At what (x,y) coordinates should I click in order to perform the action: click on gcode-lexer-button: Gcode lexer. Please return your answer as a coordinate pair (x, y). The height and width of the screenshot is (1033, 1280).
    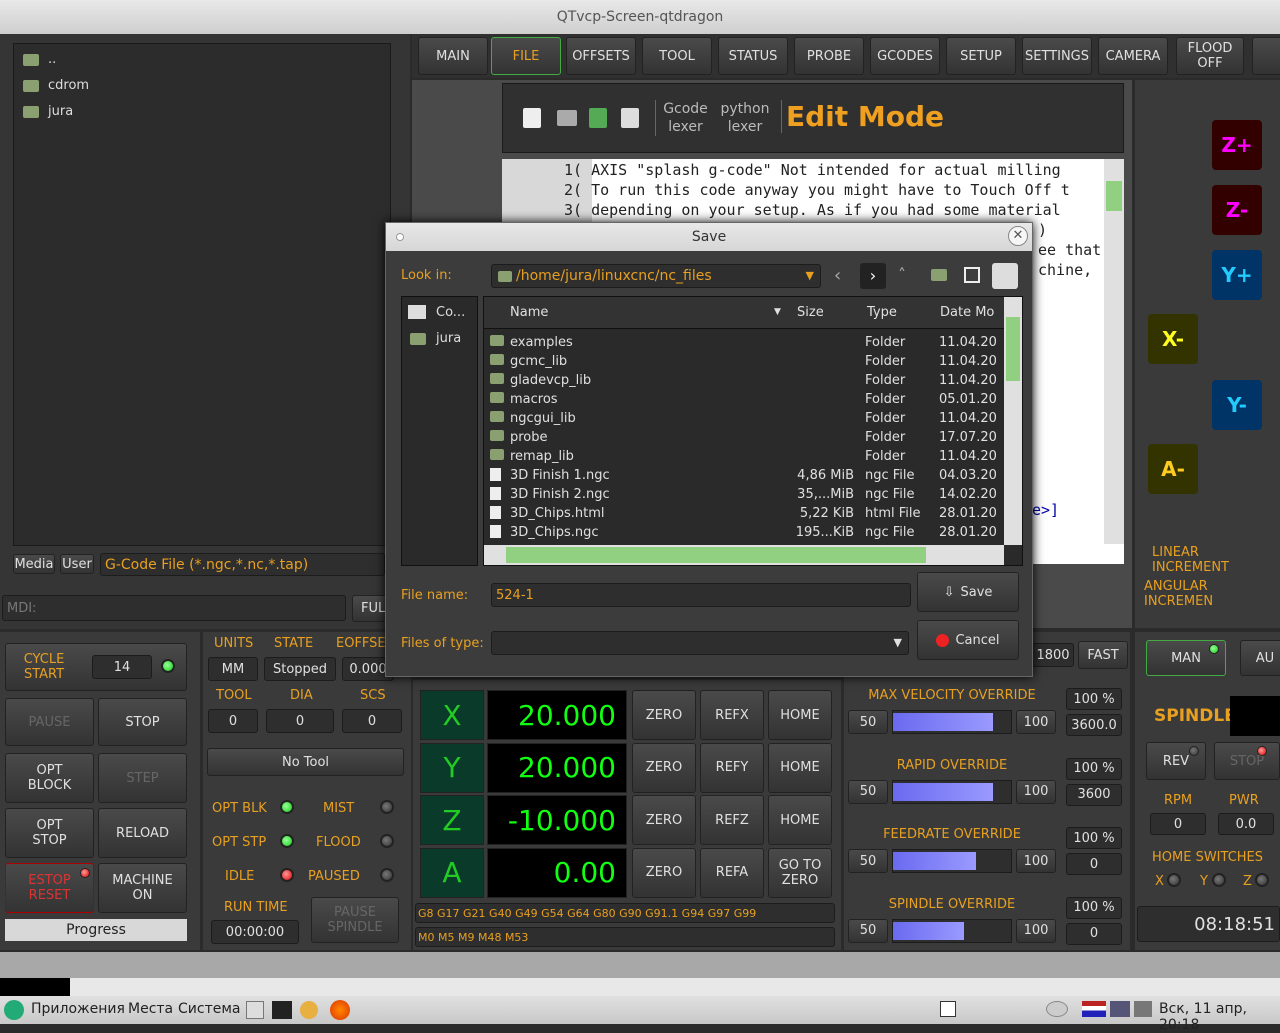
    Looking at the image, I should click on (685, 118).